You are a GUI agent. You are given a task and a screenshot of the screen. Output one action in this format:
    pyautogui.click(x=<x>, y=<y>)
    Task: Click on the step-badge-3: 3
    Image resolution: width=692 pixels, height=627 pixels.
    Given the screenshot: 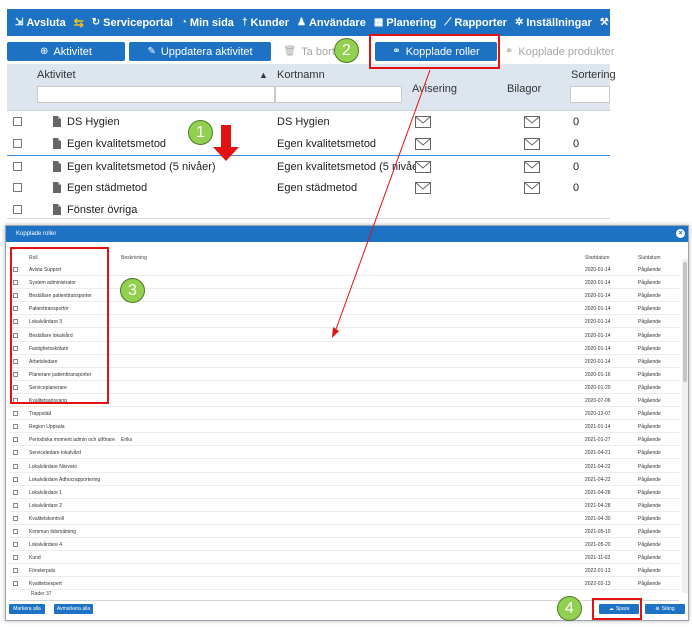 What is the action you would take?
    pyautogui.click(x=132, y=290)
    